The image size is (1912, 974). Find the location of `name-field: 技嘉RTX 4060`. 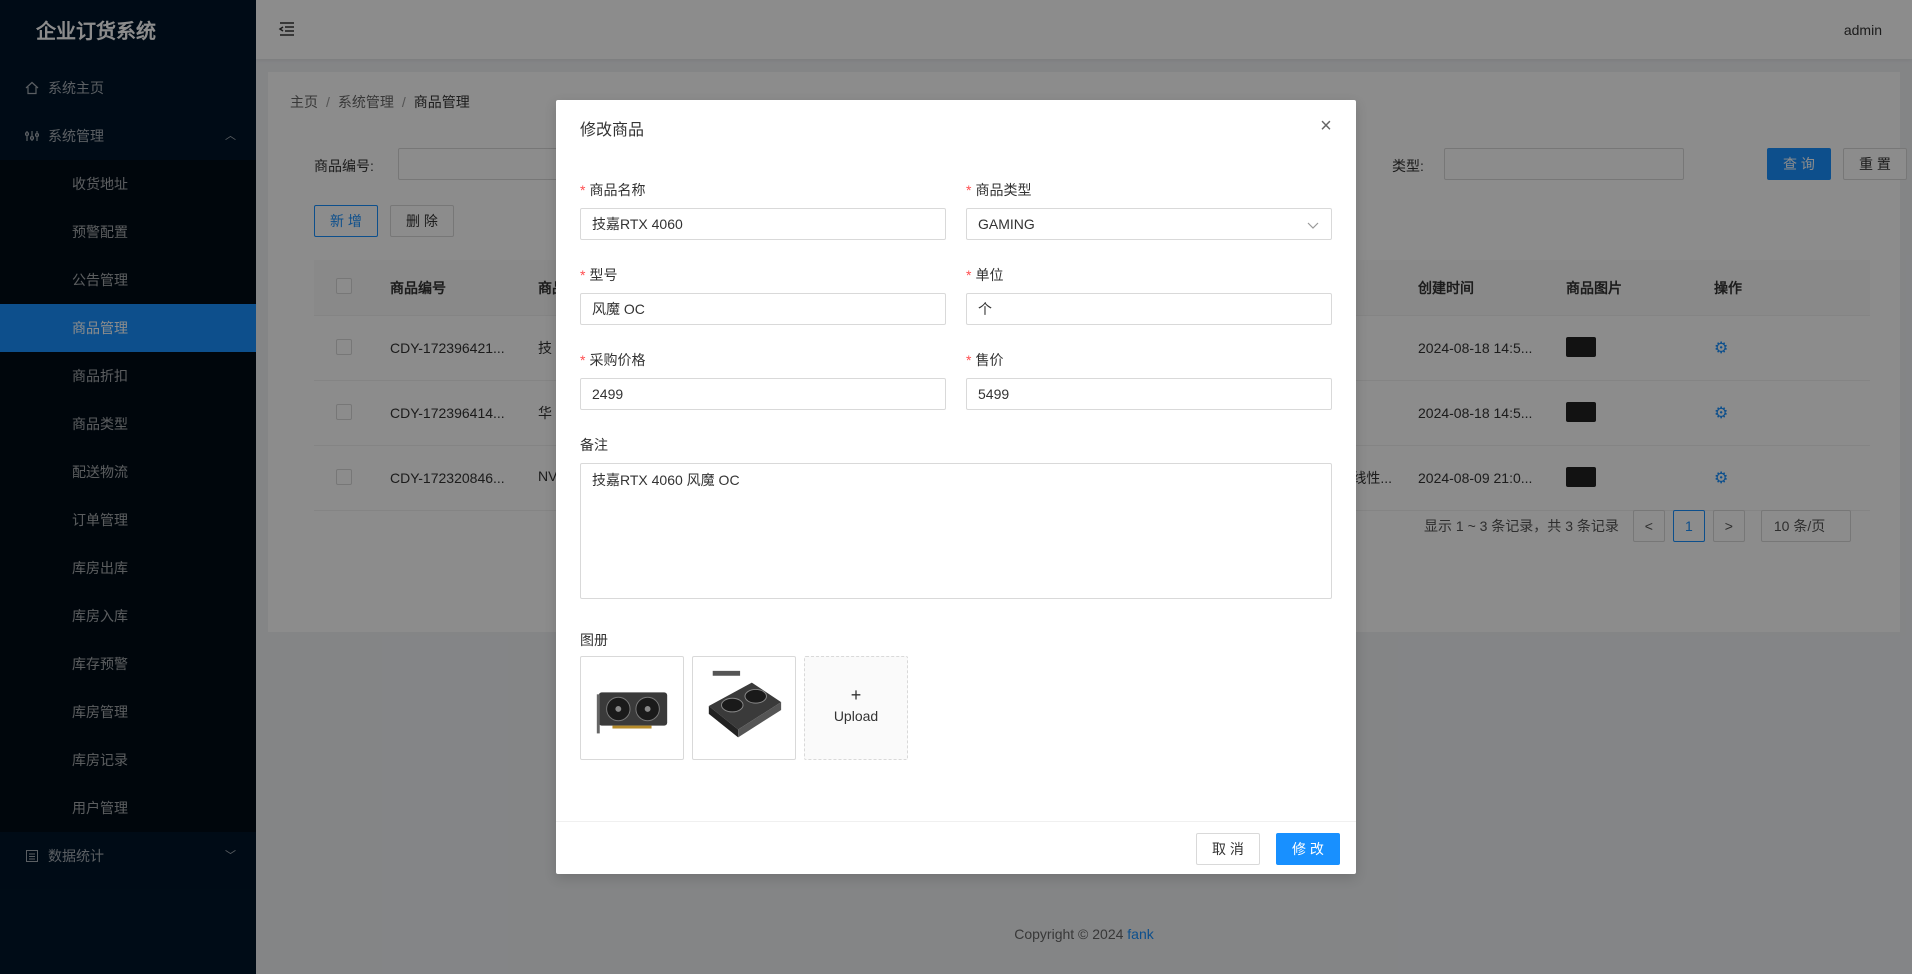

name-field: 技嘉RTX 4060 is located at coordinates (763, 224).